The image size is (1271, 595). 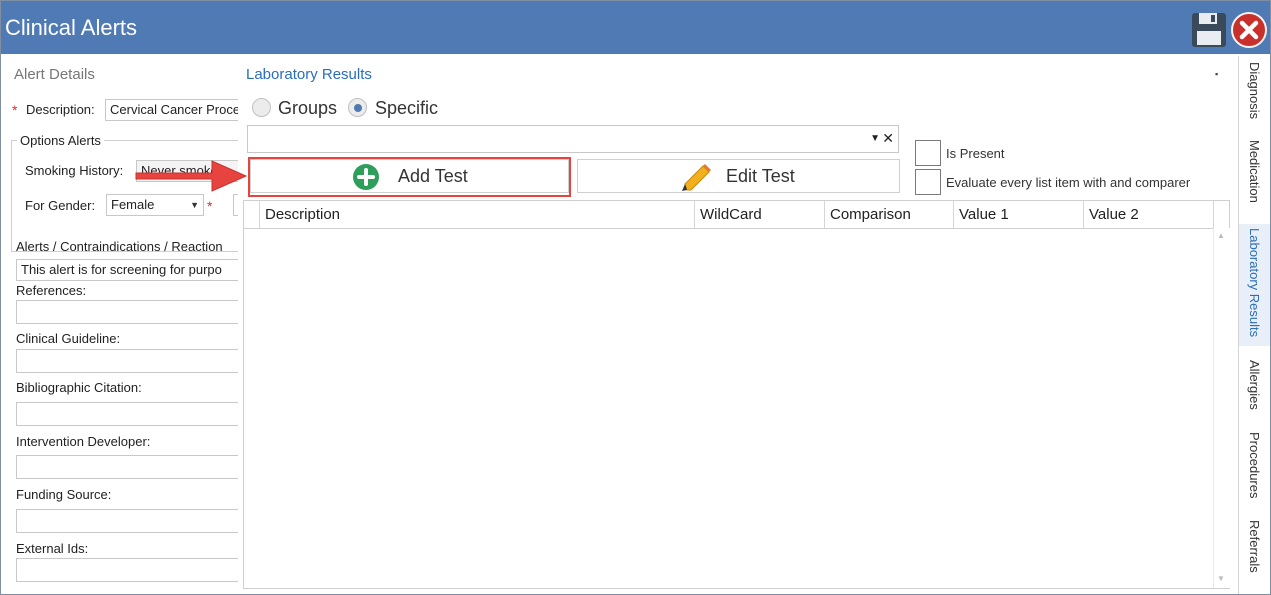 What do you see at coordinates (83, 441) in the screenshot?
I see `intervention-developer-label: Intervention Developer:` at bounding box center [83, 441].